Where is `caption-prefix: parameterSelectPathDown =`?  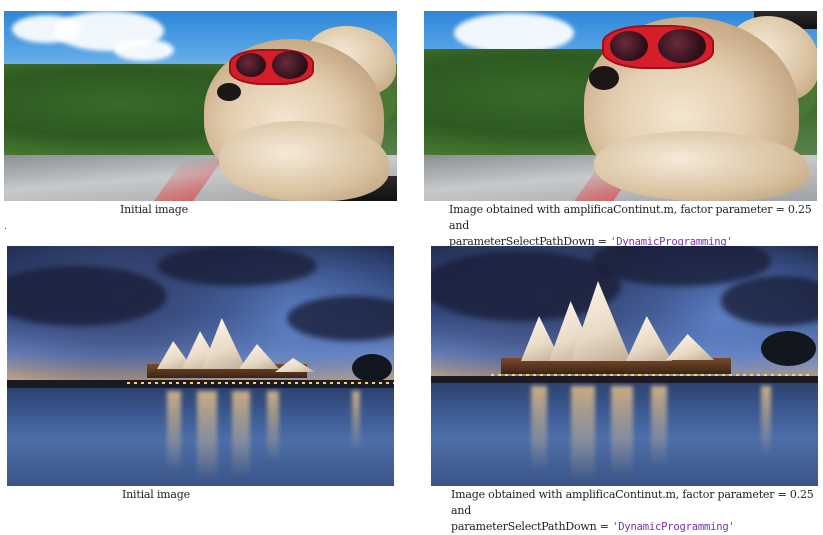 caption-prefix: parameterSelectPathDown = is located at coordinates (532, 526).